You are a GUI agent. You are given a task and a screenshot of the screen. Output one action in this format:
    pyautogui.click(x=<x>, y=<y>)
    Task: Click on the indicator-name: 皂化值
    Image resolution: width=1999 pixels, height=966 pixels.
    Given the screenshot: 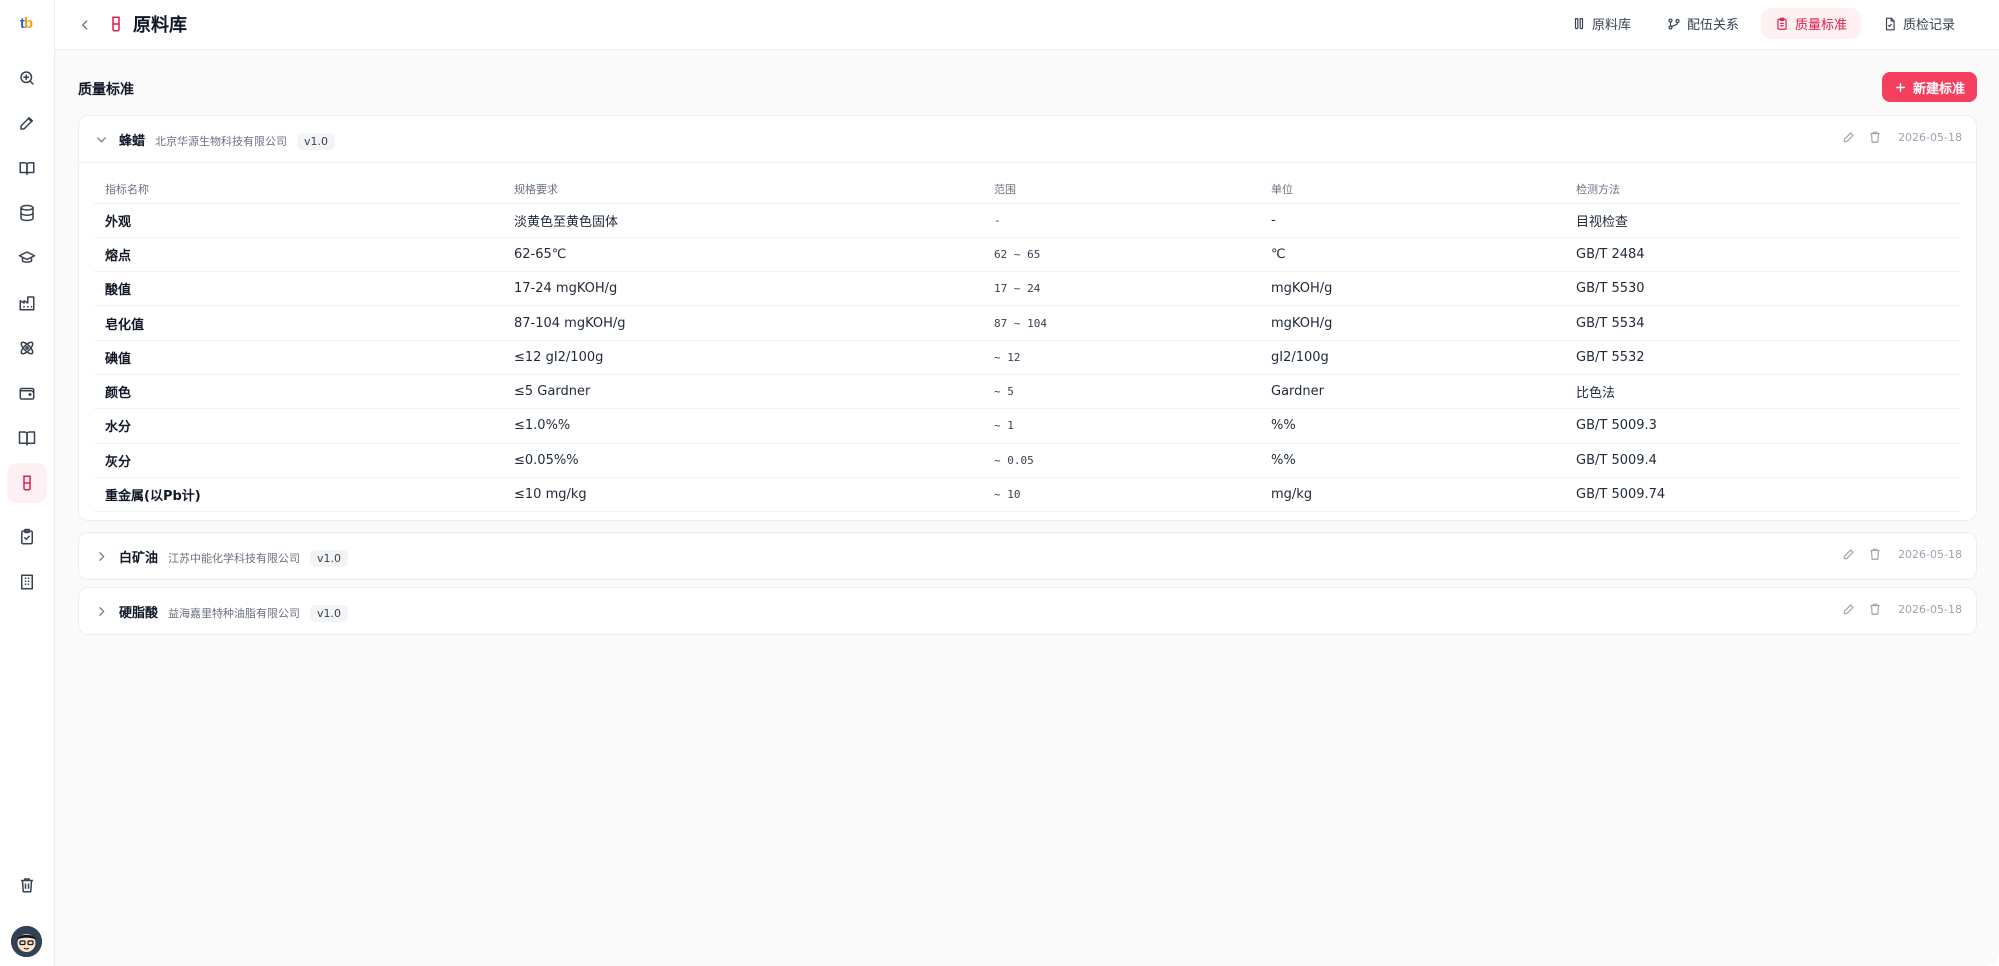 What is the action you would take?
    pyautogui.click(x=298, y=323)
    